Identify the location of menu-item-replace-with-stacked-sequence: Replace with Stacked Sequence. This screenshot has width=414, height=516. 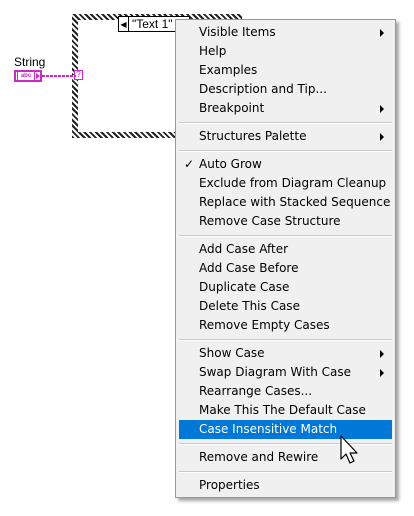
(285, 202).